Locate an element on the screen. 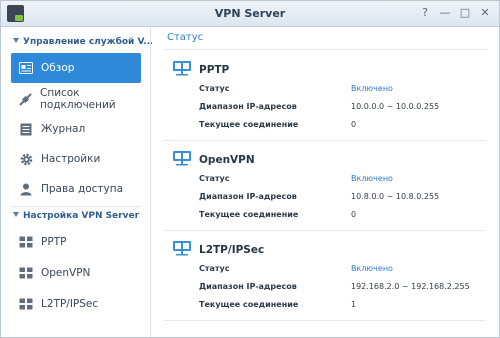 The width and height of the screenshot is (500, 338). overview-icon is located at coordinates (26, 68).